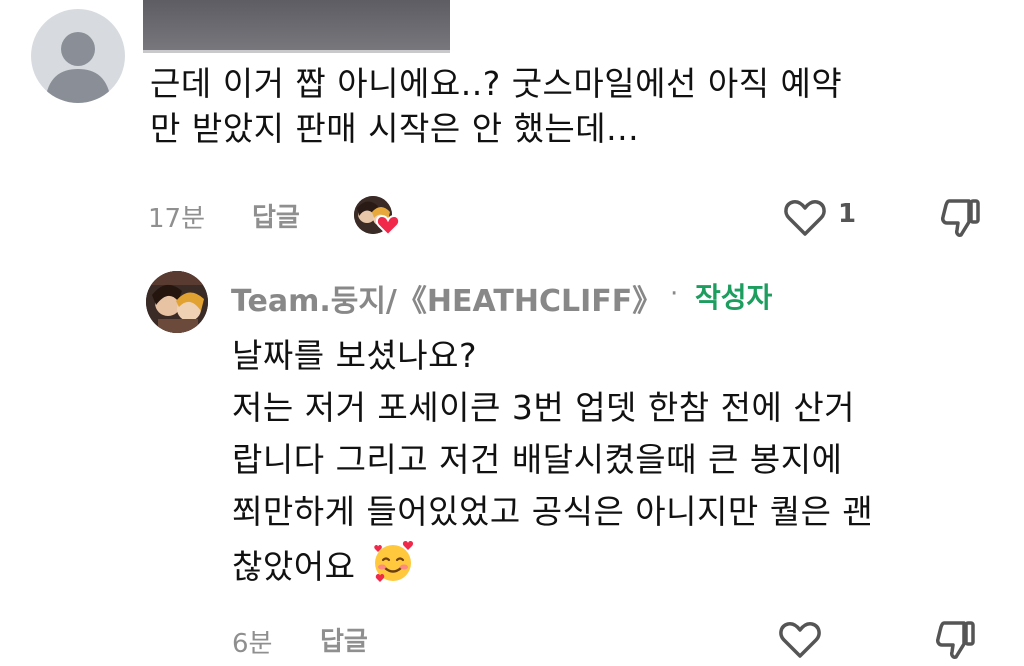 The width and height of the screenshot is (1024, 666). Describe the element at coordinates (537, 459) in the screenshot. I see `reply-line: 랍니다 그리고 저건 배달시켰을때 큰 봉지에` at that location.